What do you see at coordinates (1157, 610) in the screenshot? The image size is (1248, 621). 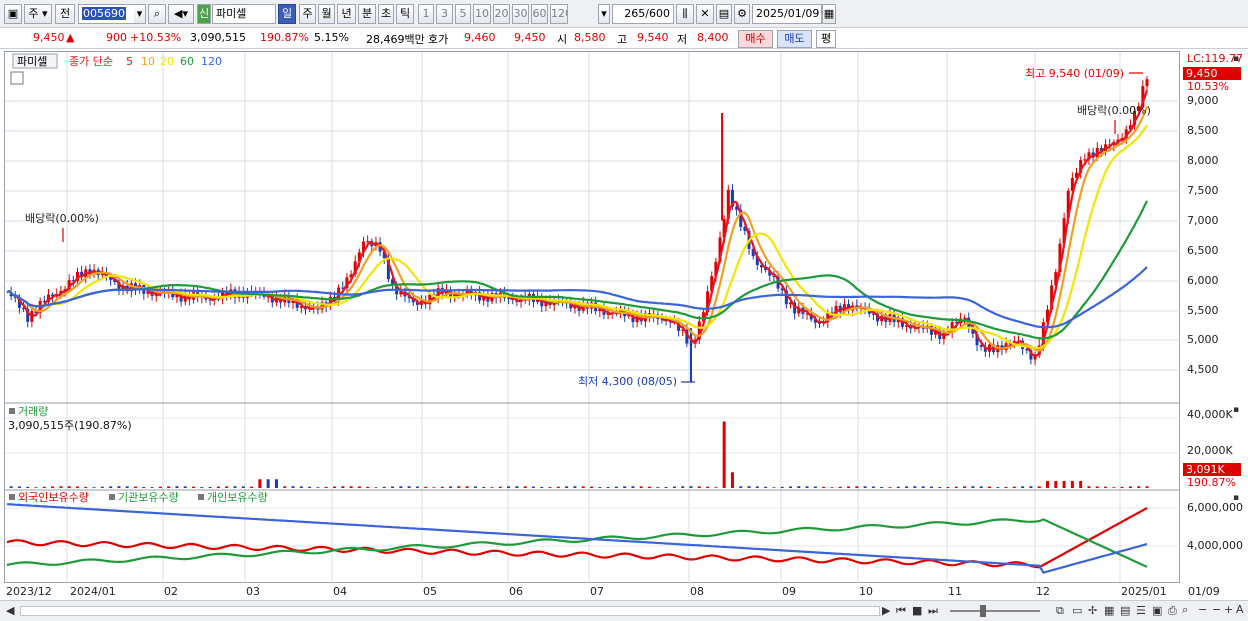 I see `picture-icon: ▣` at bounding box center [1157, 610].